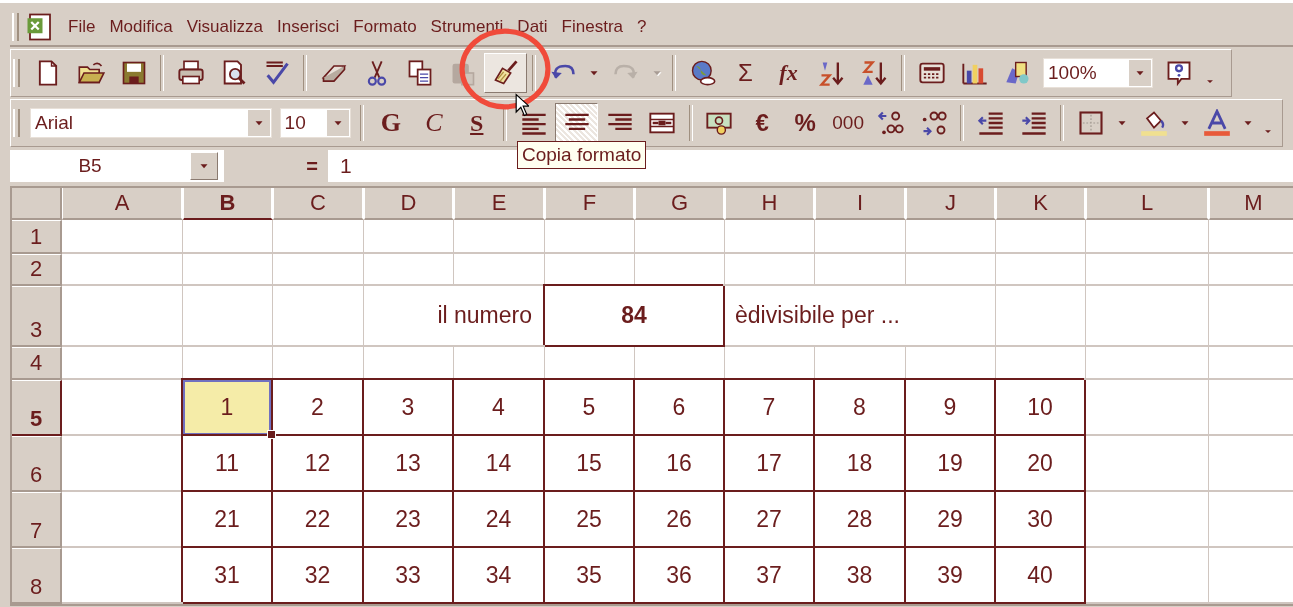 This screenshot has height=607, width=1293. What do you see at coordinates (1041, 204) in the screenshot?
I see `column-header: K` at bounding box center [1041, 204].